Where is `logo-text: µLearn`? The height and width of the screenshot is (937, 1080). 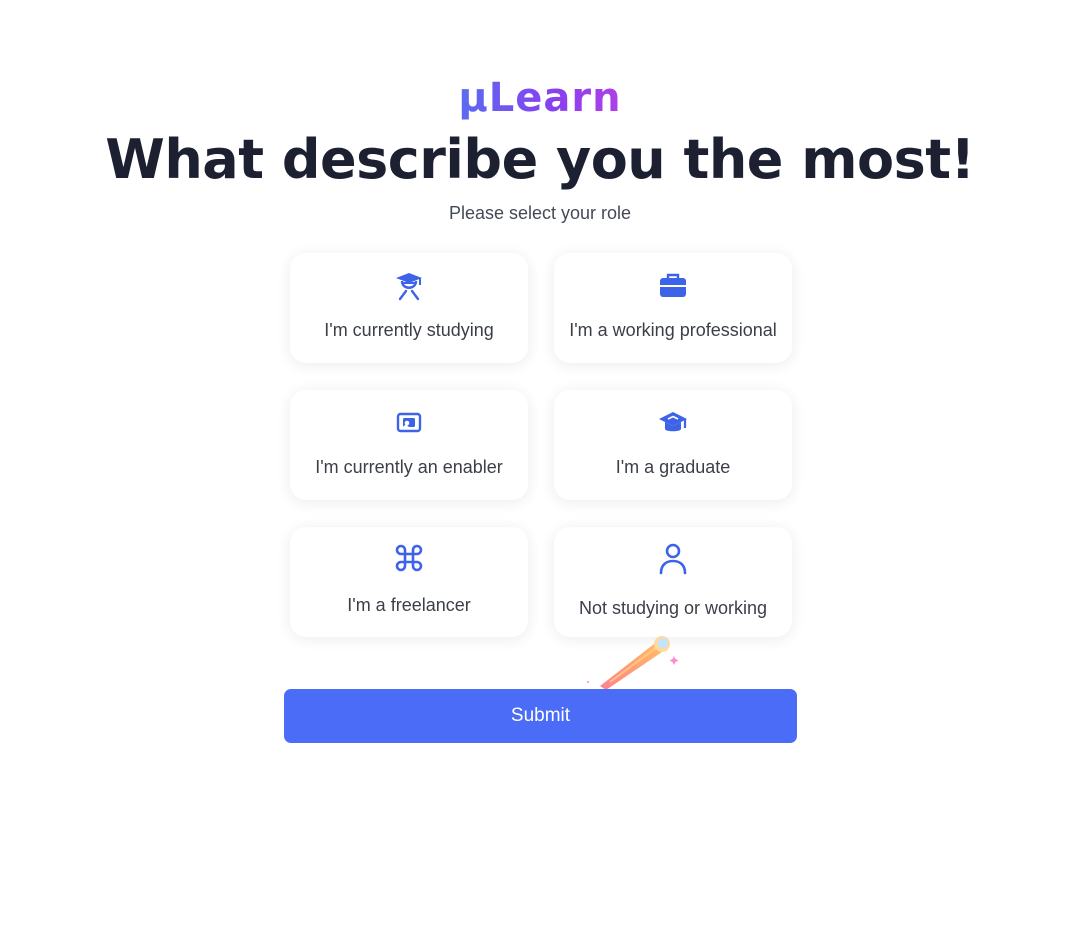 logo-text: µLearn is located at coordinates (540, 98).